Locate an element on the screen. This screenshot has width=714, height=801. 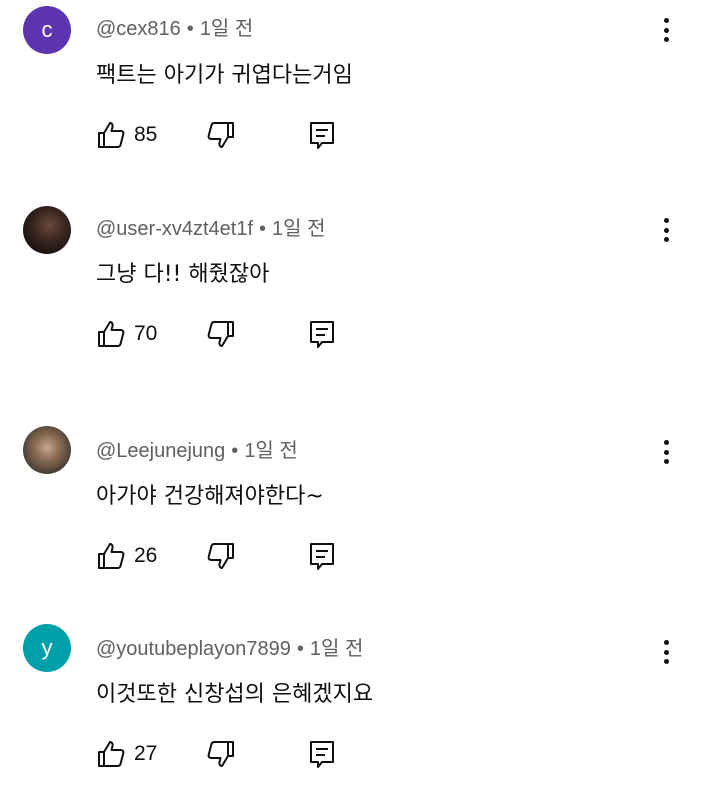
comment-actions: 70 is located at coordinates (226, 334).